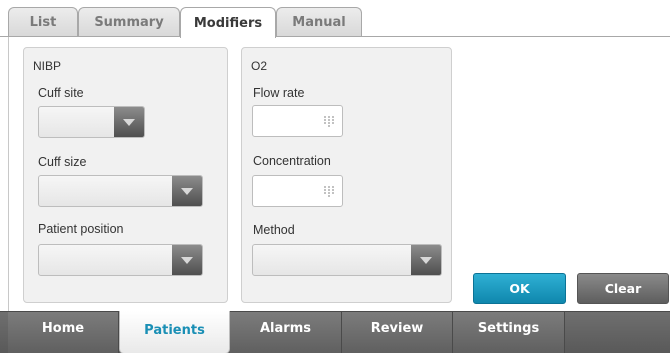 This screenshot has width=670, height=353. Describe the element at coordinates (292, 161) in the screenshot. I see `concentration-label: Concentration` at that location.